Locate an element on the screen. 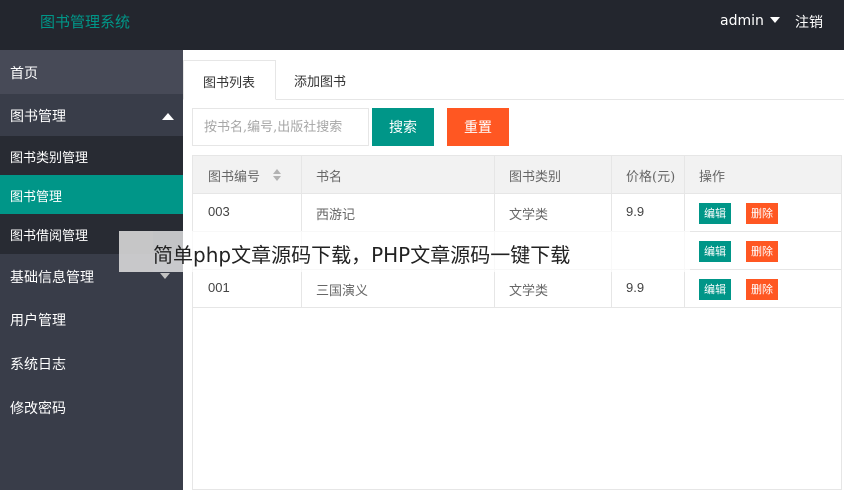 Image resolution: width=844 pixels, height=490 pixels. column-header-category: 图书类别 is located at coordinates (535, 177).